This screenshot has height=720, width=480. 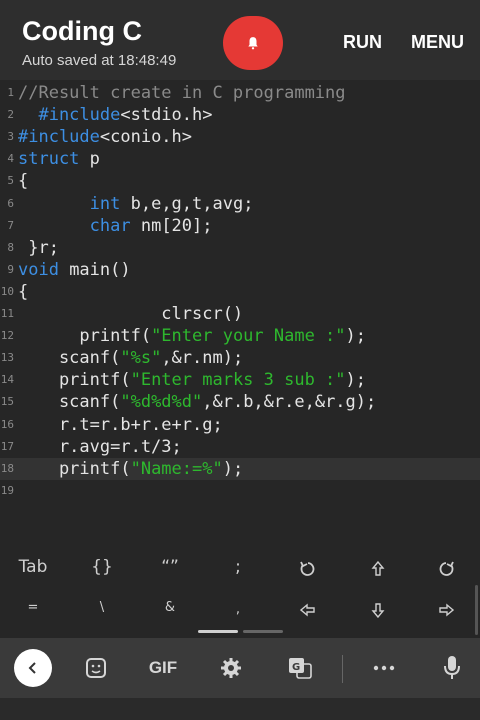 I want to click on code-token: #include, so click(x=59, y=137).